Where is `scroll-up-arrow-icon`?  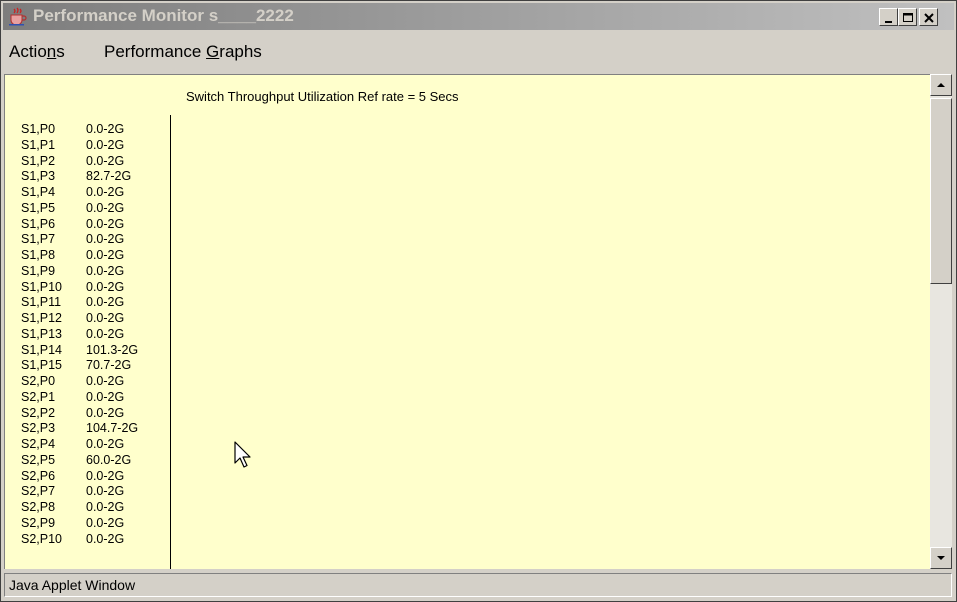
scroll-up-arrow-icon is located at coordinates (941, 85).